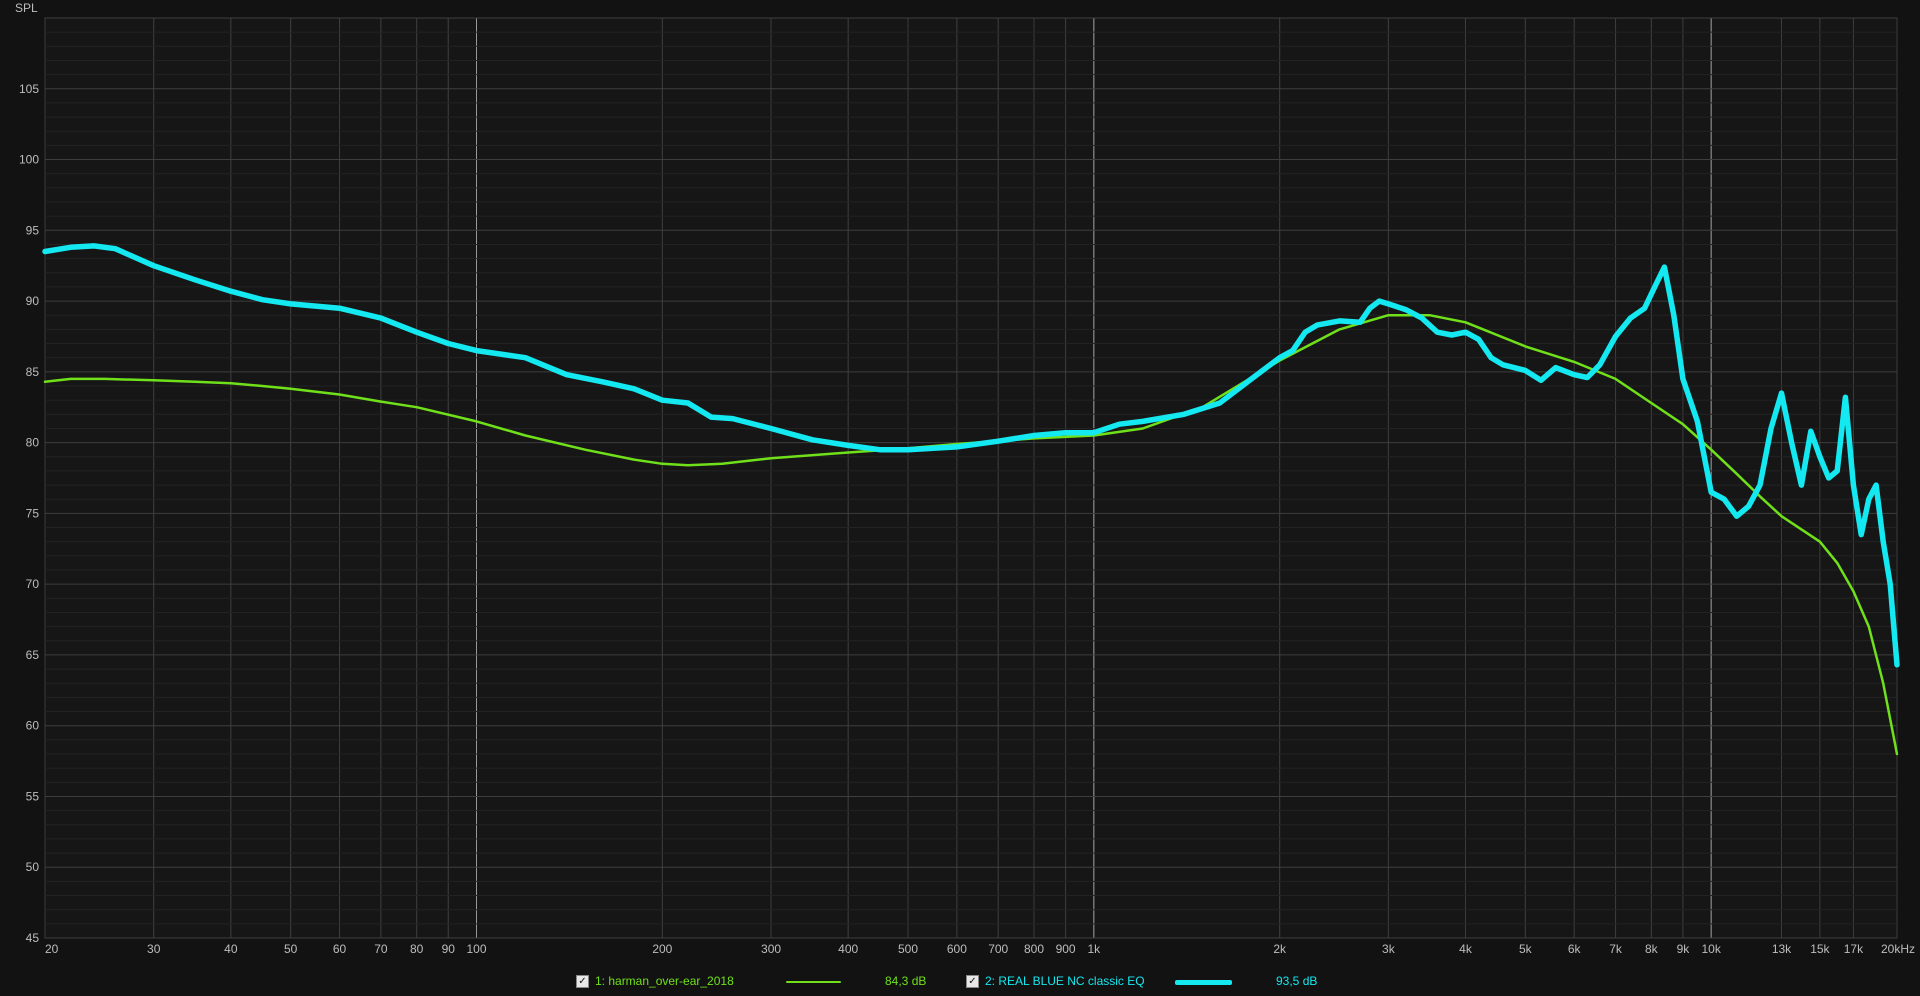 Image resolution: width=1920 pixels, height=996 pixels. What do you see at coordinates (154, 949) in the screenshot?
I see `x-tick-label: 30` at bounding box center [154, 949].